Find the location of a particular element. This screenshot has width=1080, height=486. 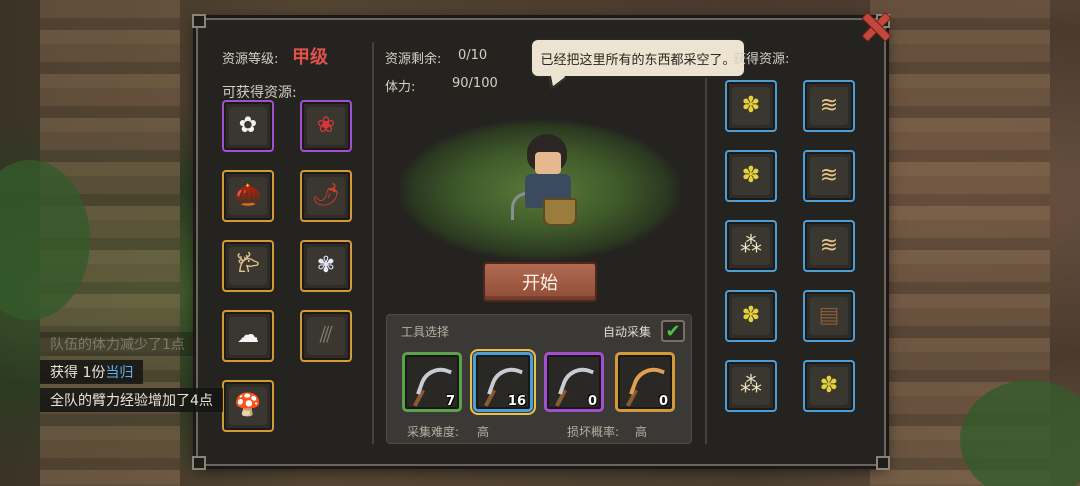

obtainable-label: 可获得资源: is located at coordinates (259, 93).